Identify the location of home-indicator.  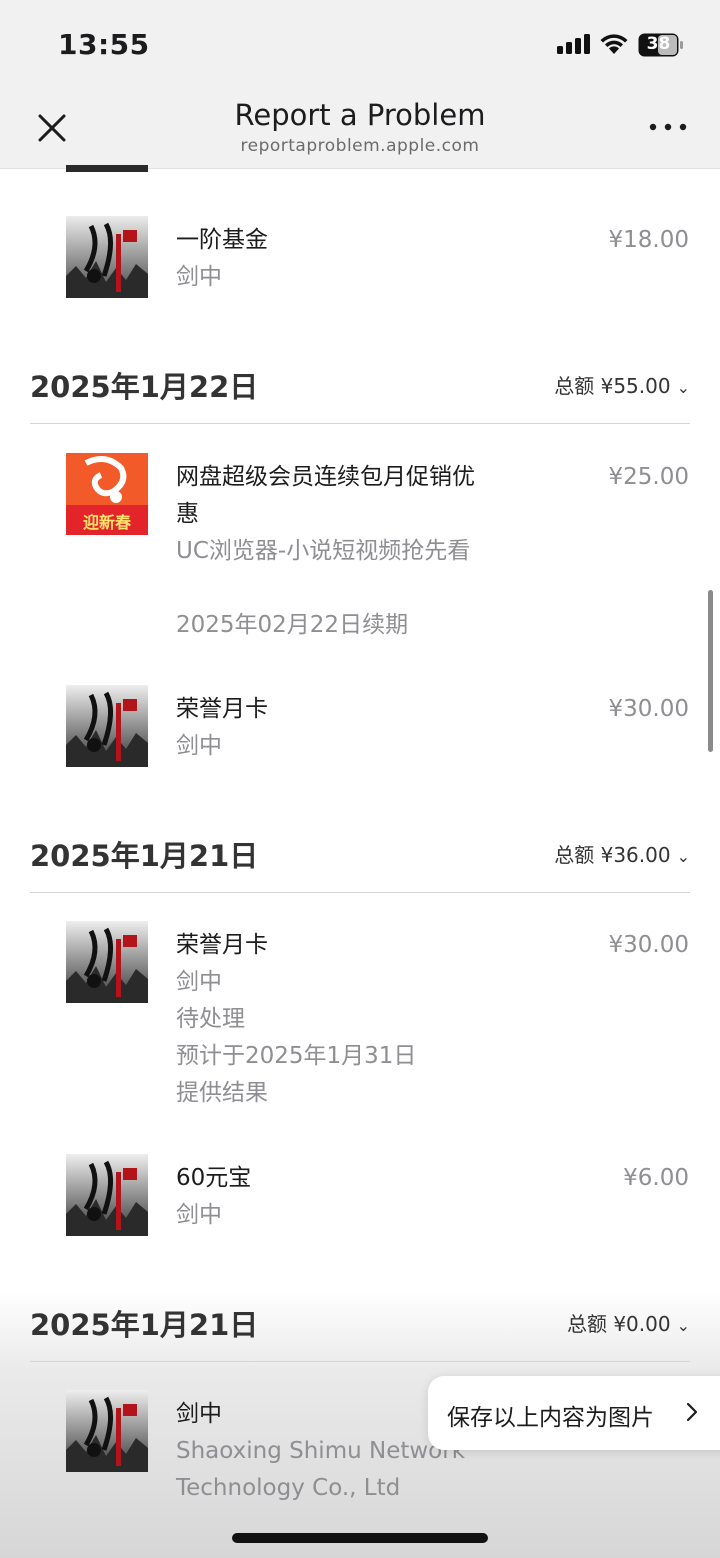
(360, 1538).